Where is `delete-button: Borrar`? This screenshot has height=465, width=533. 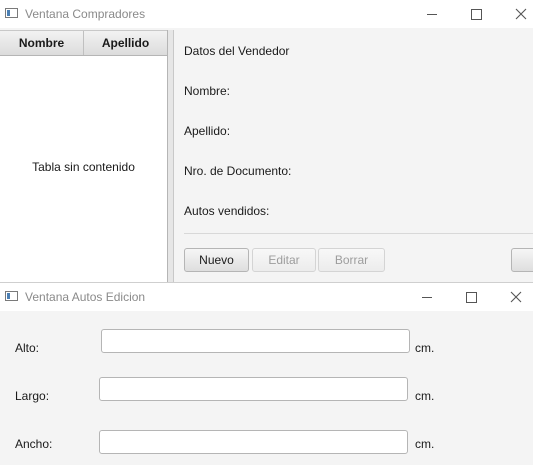
delete-button: Borrar is located at coordinates (351, 260).